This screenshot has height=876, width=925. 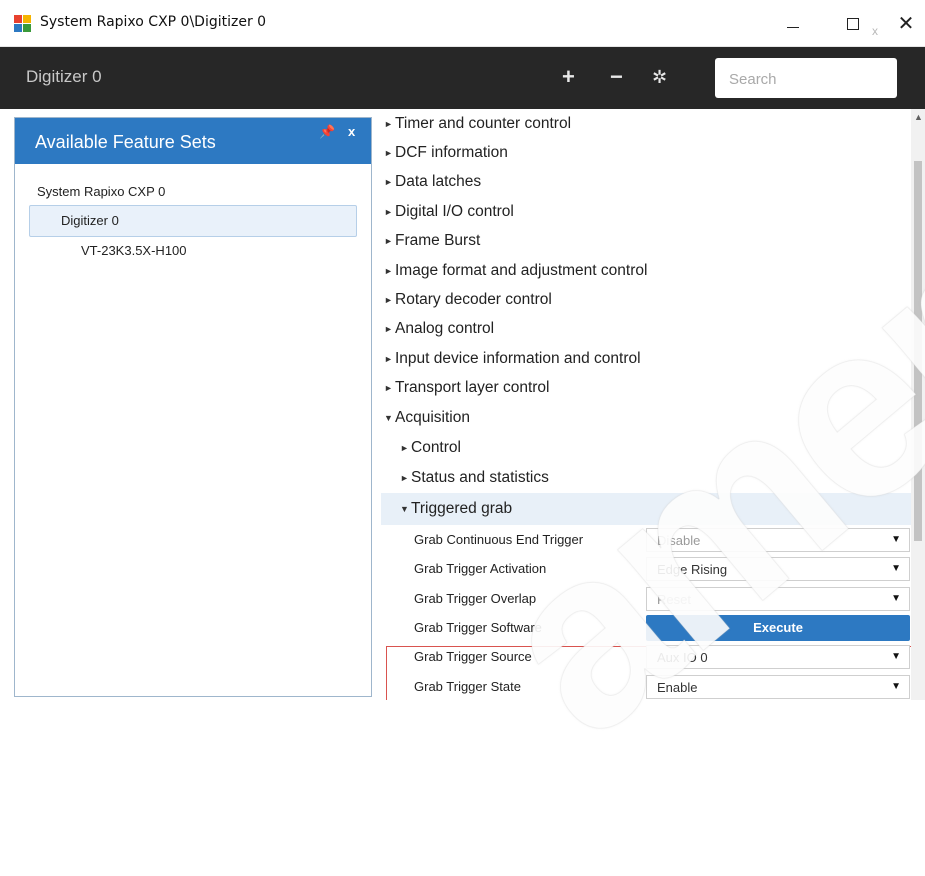 I want to click on search-box, so click(x=806, y=78).